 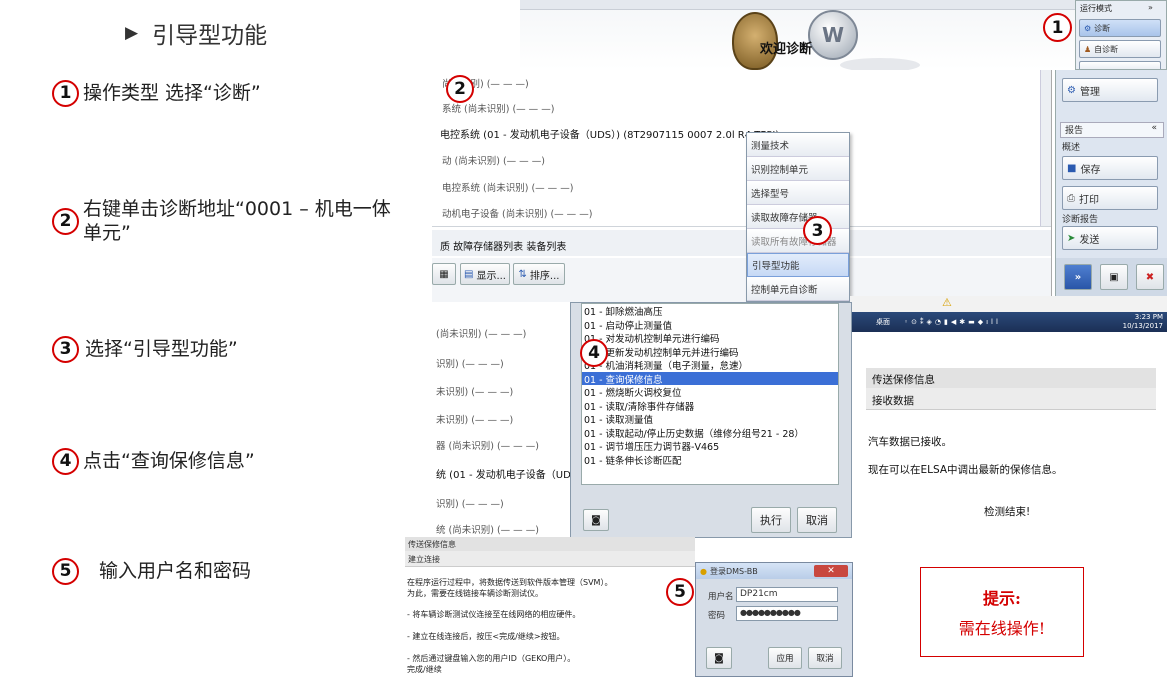 What do you see at coordinates (65, 222) in the screenshot?
I see `step-number-2: 2` at bounding box center [65, 222].